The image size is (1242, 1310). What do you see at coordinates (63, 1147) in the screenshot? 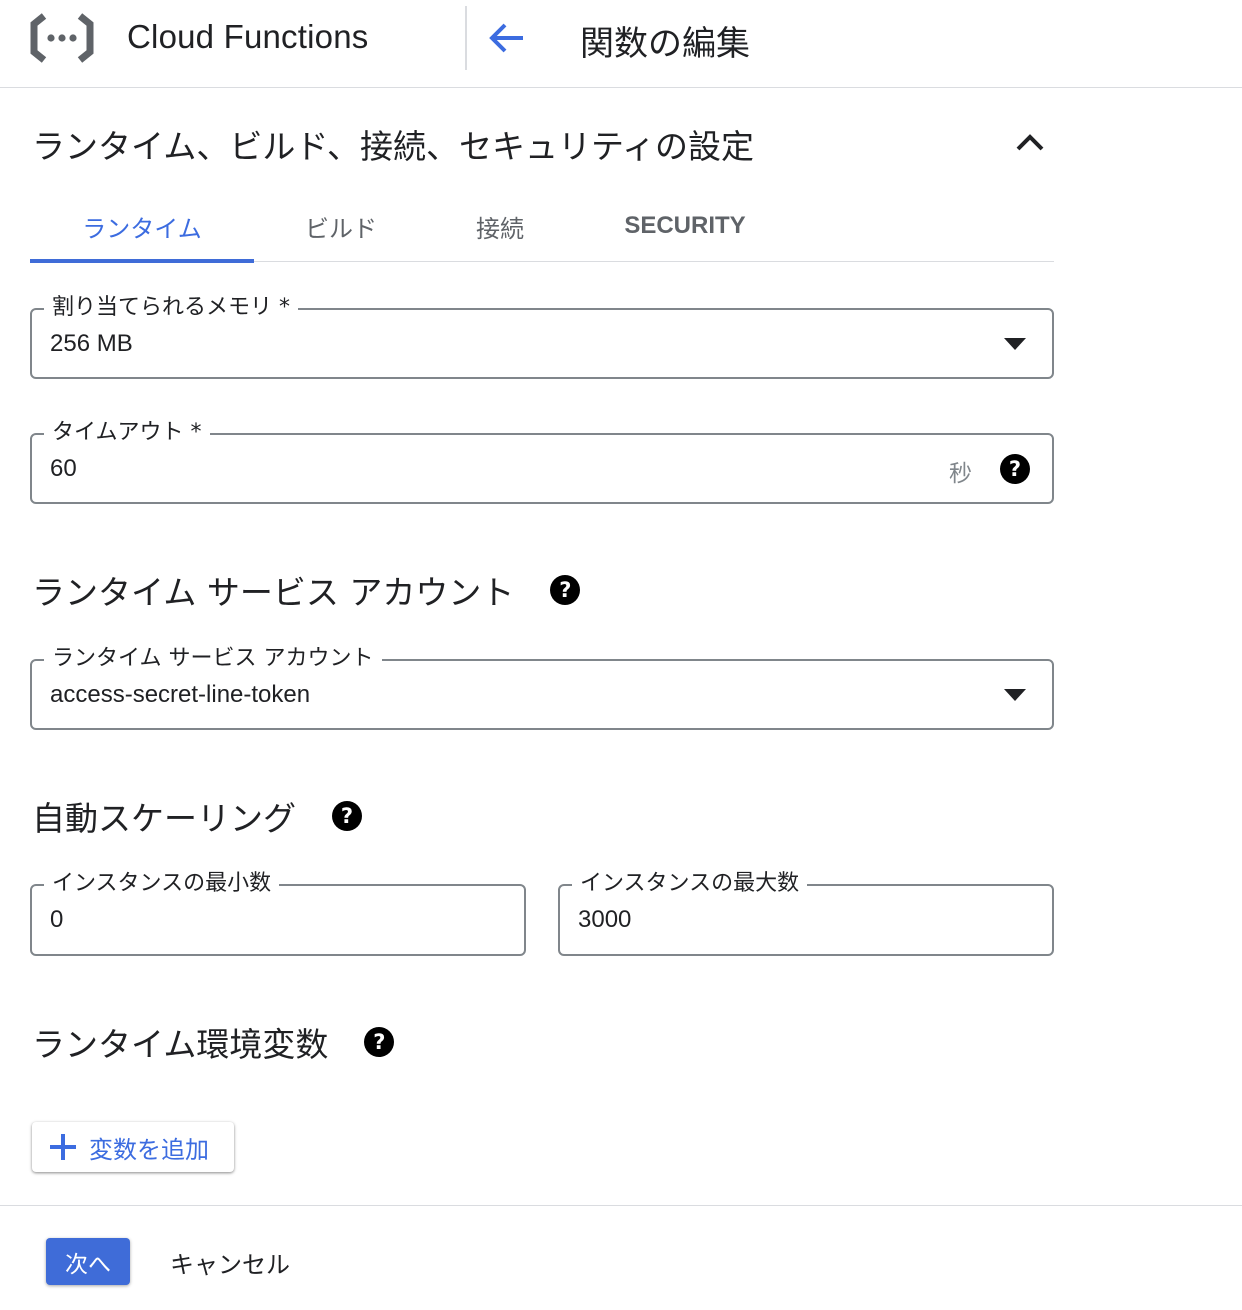
I see `plus-icon` at bounding box center [63, 1147].